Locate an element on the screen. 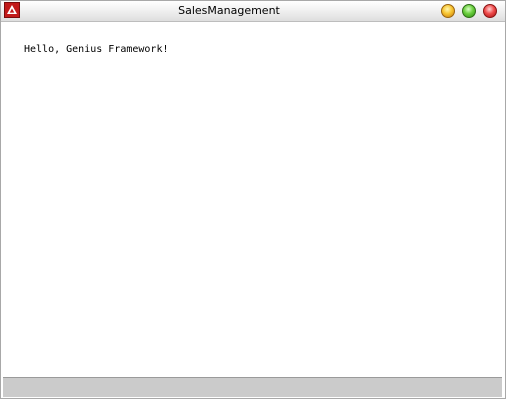 The width and height of the screenshot is (506, 399). hello-message: Hello, Genius Framework! is located at coordinates (96, 49).